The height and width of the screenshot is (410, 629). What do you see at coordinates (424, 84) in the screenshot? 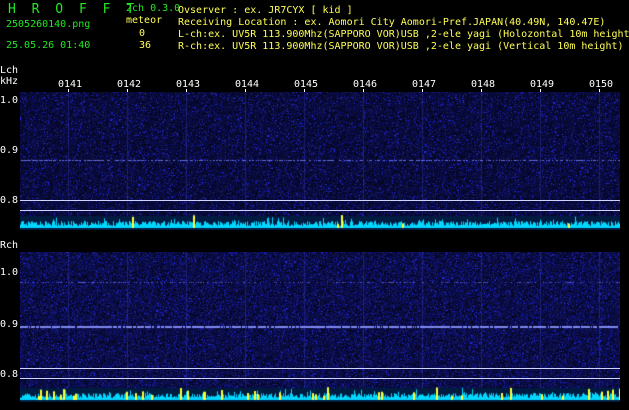
I see `time-label-0147: 0147` at bounding box center [424, 84].